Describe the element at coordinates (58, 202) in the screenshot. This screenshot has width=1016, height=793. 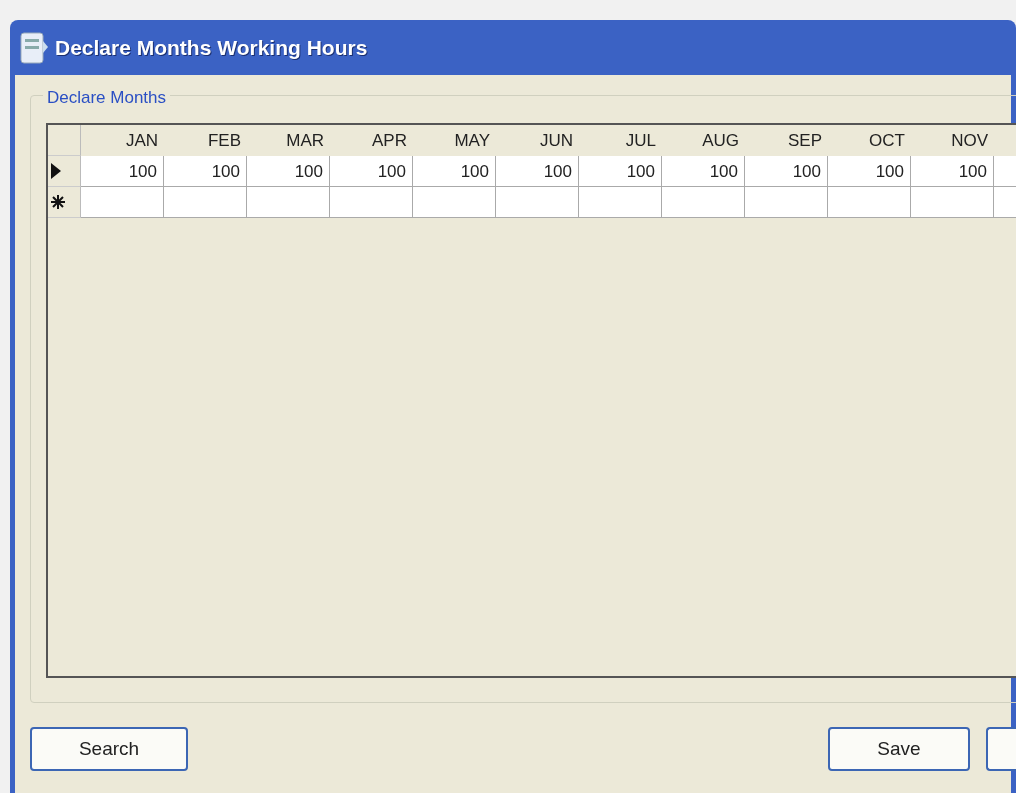
I see `new-row-icon` at that location.